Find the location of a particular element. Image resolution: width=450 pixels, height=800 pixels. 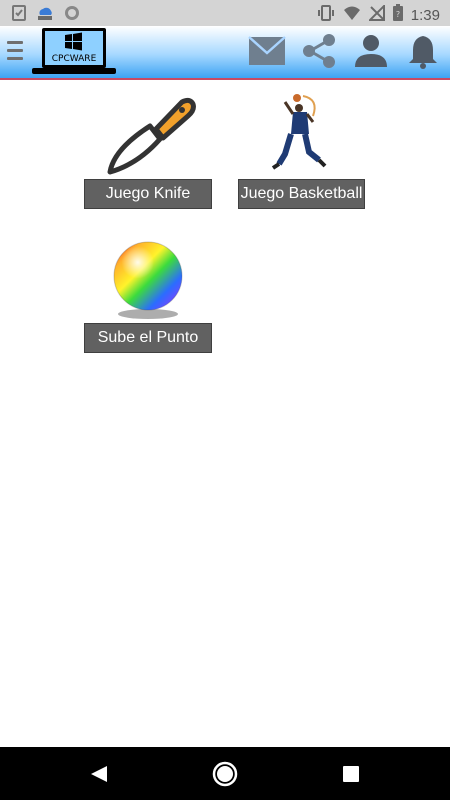

no-signal-icon is located at coordinates (376, 14).